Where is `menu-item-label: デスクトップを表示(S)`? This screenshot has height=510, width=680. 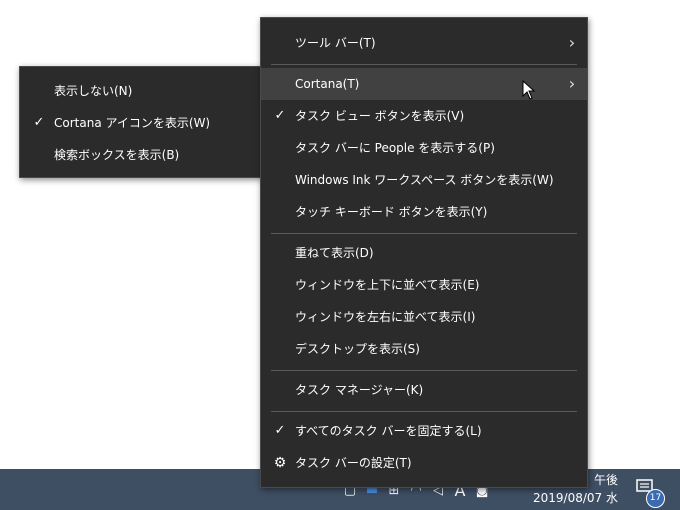 menu-item-label: デスクトップを表示(S) is located at coordinates (357, 349).